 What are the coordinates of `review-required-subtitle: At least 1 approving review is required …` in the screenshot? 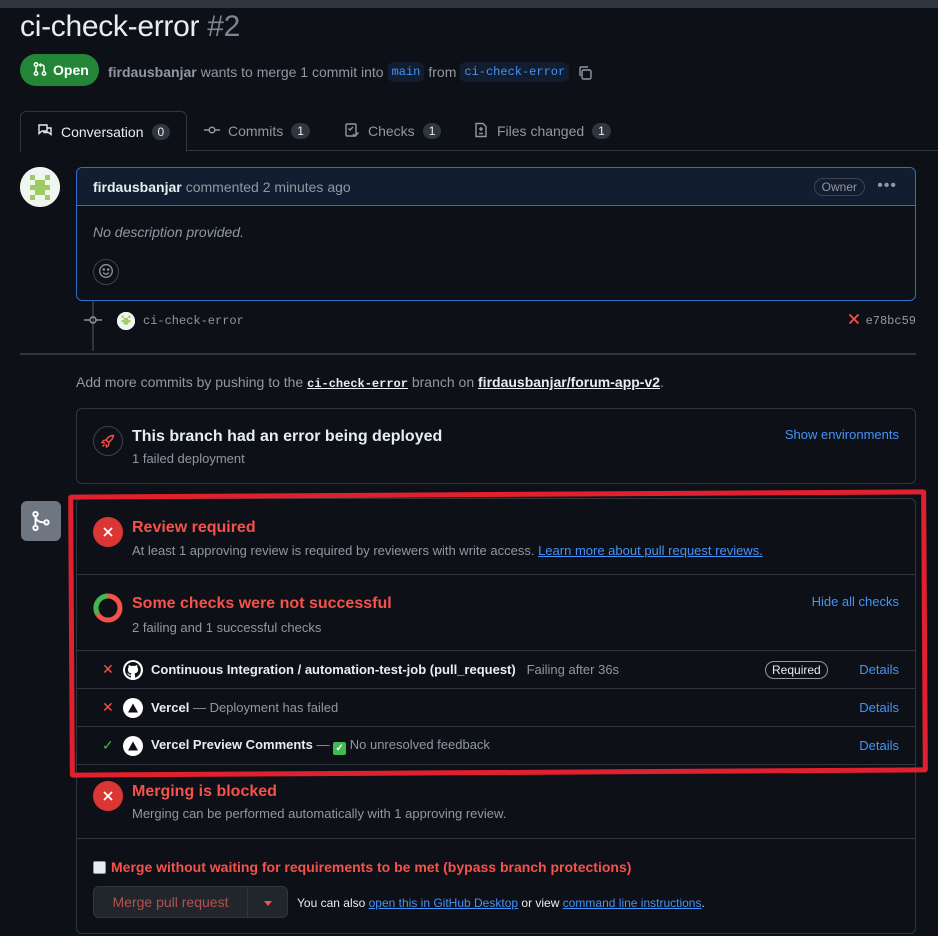 It's located at (447, 550).